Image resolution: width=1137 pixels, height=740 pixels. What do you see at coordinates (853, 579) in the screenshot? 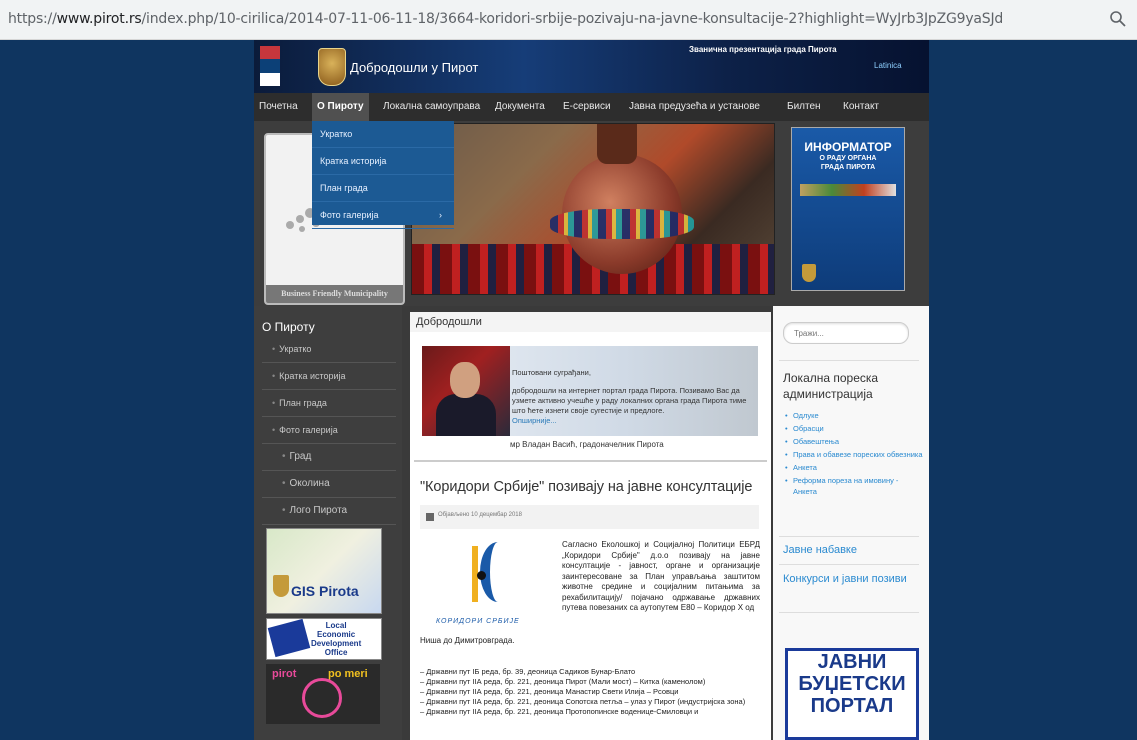
I see `competitions-link: Конкурси и јавни позиви` at bounding box center [853, 579].